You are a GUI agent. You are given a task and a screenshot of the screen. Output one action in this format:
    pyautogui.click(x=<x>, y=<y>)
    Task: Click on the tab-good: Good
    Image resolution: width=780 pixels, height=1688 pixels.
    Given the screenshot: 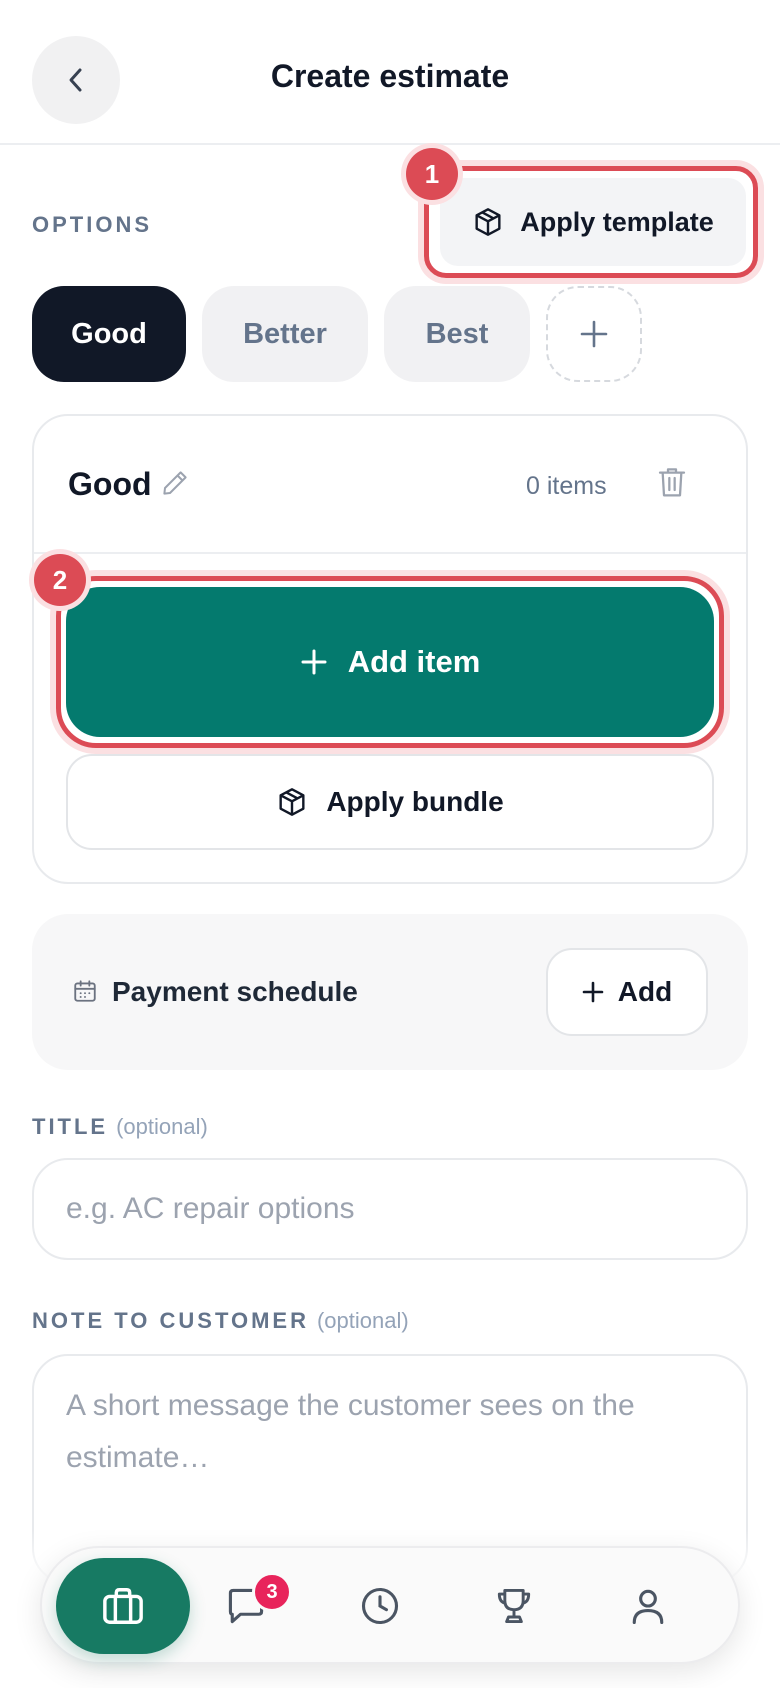 What is the action you would take?
    pyautogui.click(x=109, y=334)
    